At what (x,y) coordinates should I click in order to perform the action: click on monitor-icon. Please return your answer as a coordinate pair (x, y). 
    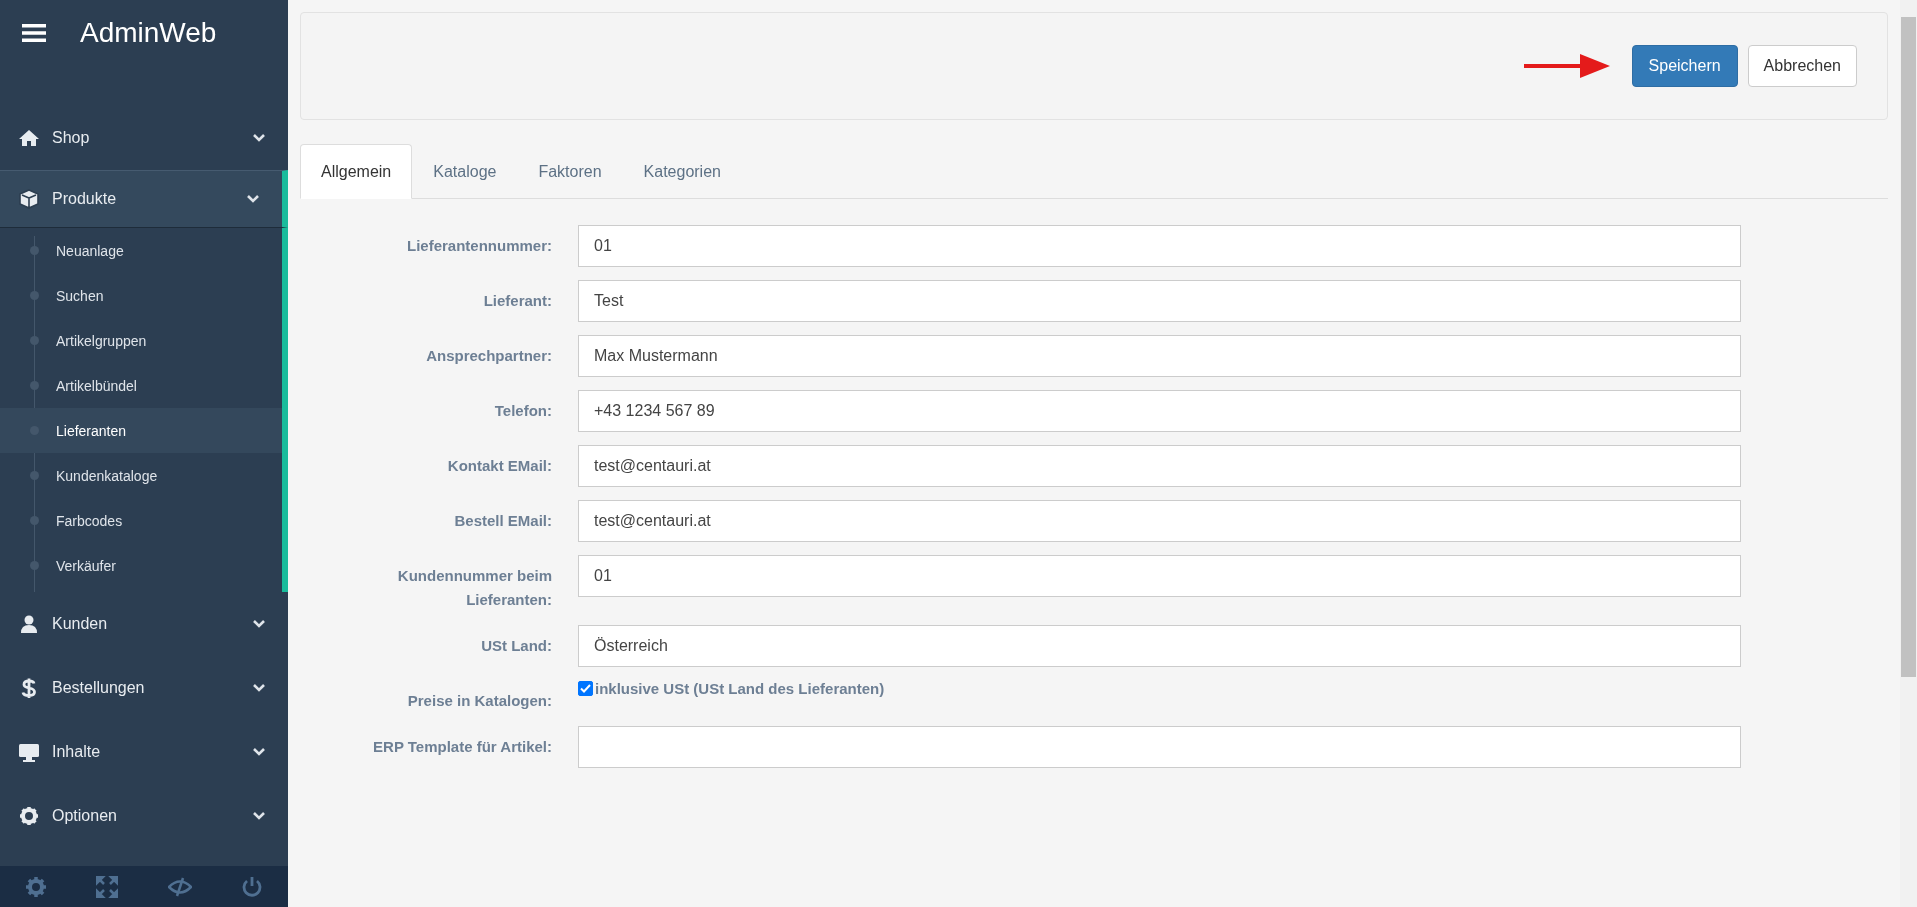
    Looking at the image, I should click on (29, 752).